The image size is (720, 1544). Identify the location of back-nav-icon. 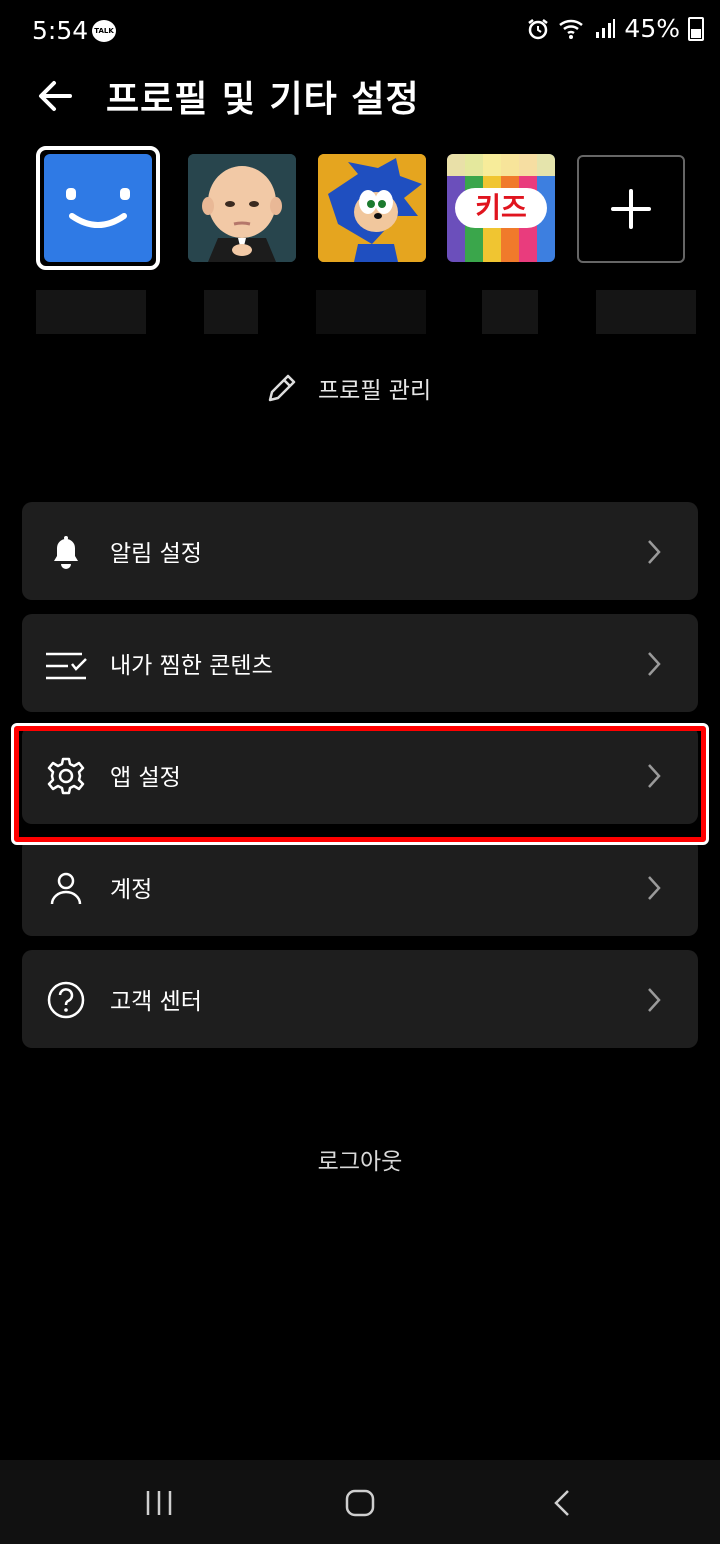
(562, 1503).